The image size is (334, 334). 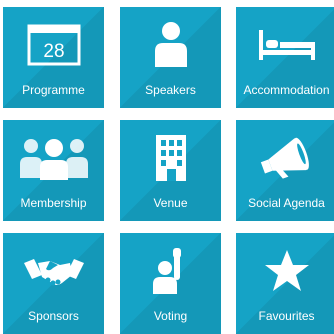 What do you see at coordinates (170, 316) in the screenshot?
I see `tile-label: Voting` at bounding box center [170, 316].